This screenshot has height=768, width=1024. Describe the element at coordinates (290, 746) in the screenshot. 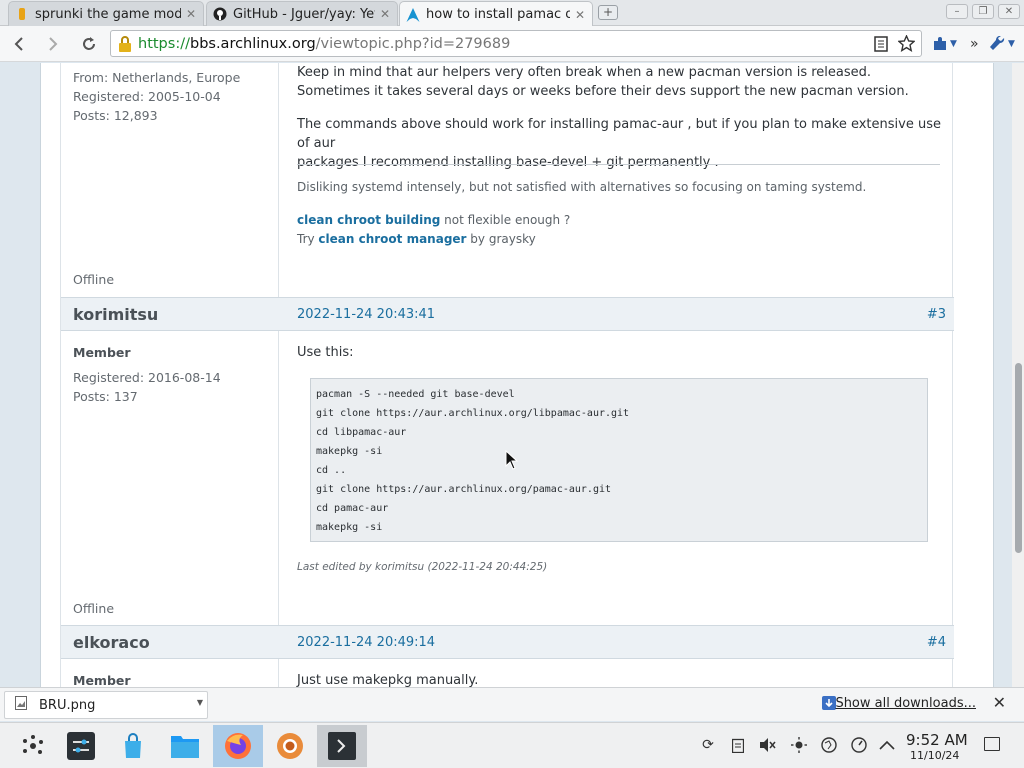

I see `chromium-icon` at that location.